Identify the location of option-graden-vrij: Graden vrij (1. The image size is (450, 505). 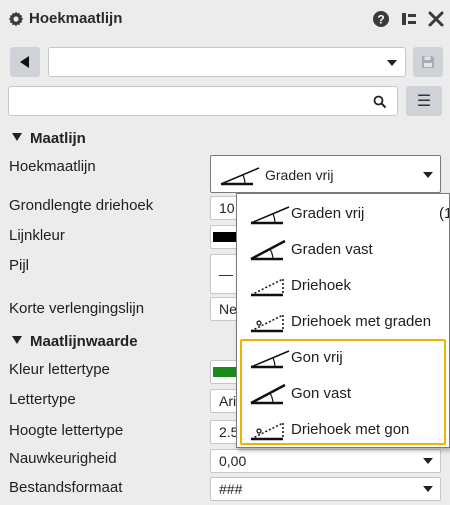
(343, 214).